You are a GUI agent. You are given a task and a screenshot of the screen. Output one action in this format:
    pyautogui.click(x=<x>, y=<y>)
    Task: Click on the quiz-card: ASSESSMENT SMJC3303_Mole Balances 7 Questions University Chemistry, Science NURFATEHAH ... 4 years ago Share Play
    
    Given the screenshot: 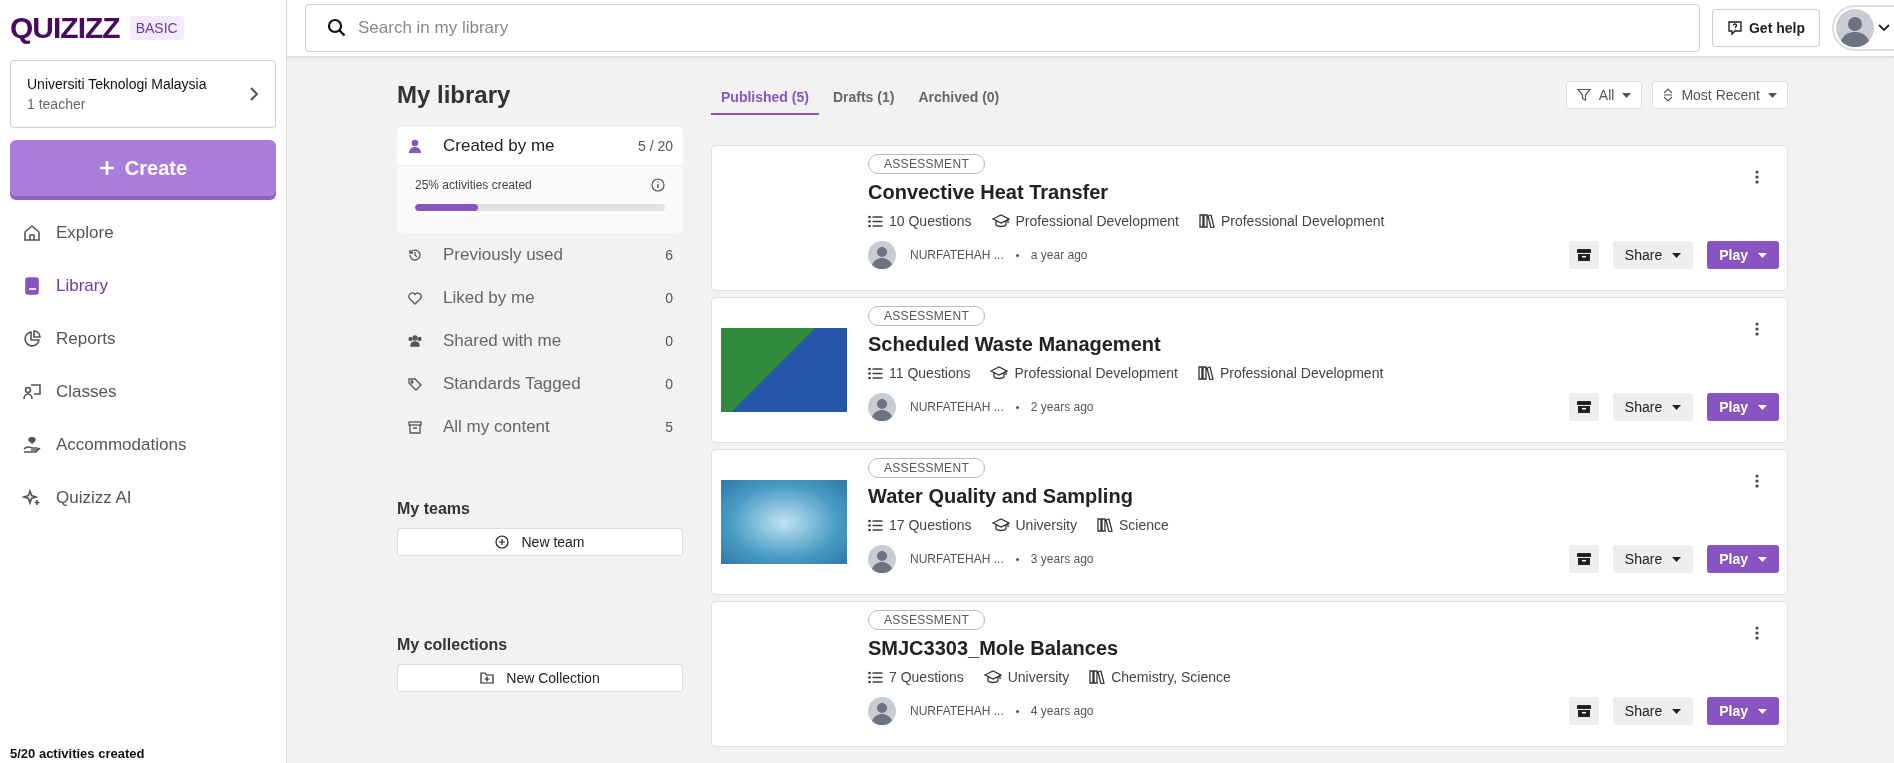 What is the action you would take?
    pyautogui.click(x=1249, y=674)
    